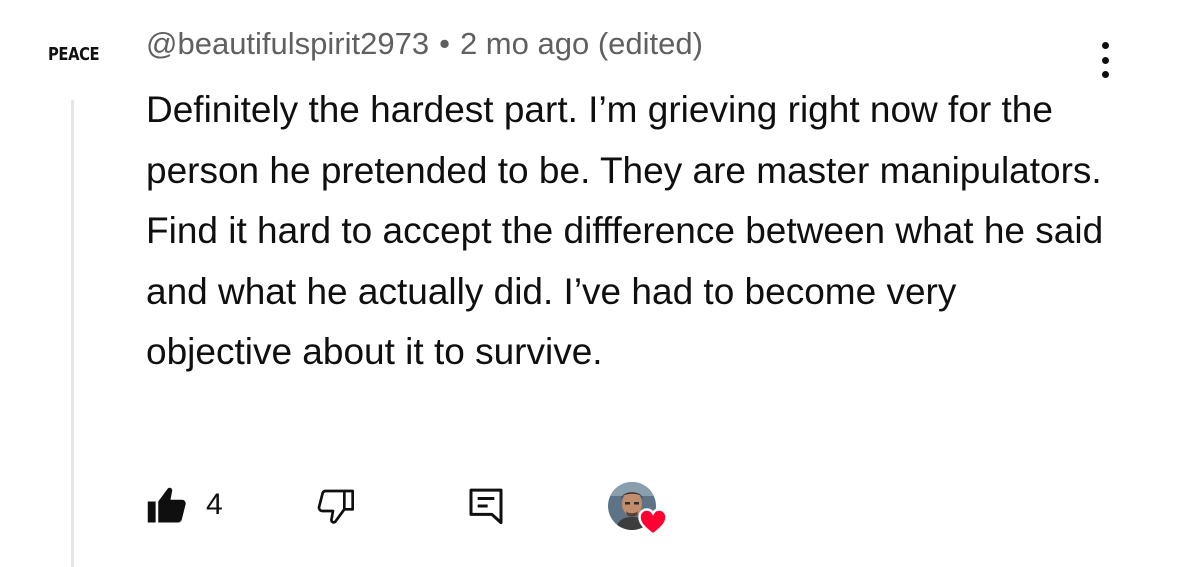  What do you see at coordinates (581, 43) in the screenshot?
I see `comment-timestamp: 2 mo ago (edited)` at bounding box center [581, 43].